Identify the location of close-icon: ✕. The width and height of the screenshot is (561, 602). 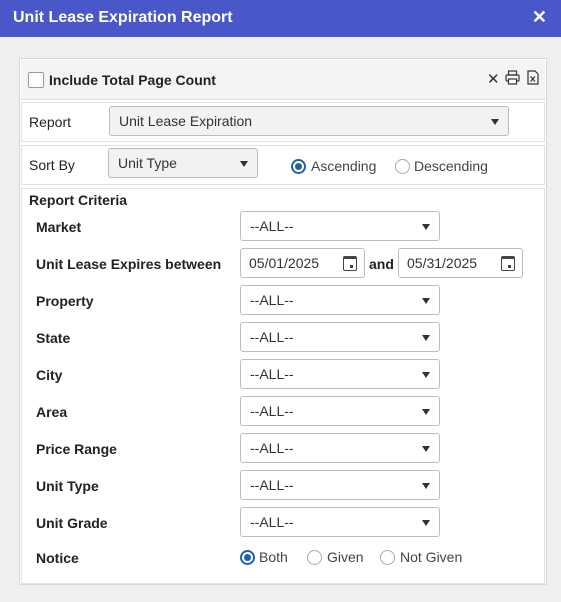
(539, 17).